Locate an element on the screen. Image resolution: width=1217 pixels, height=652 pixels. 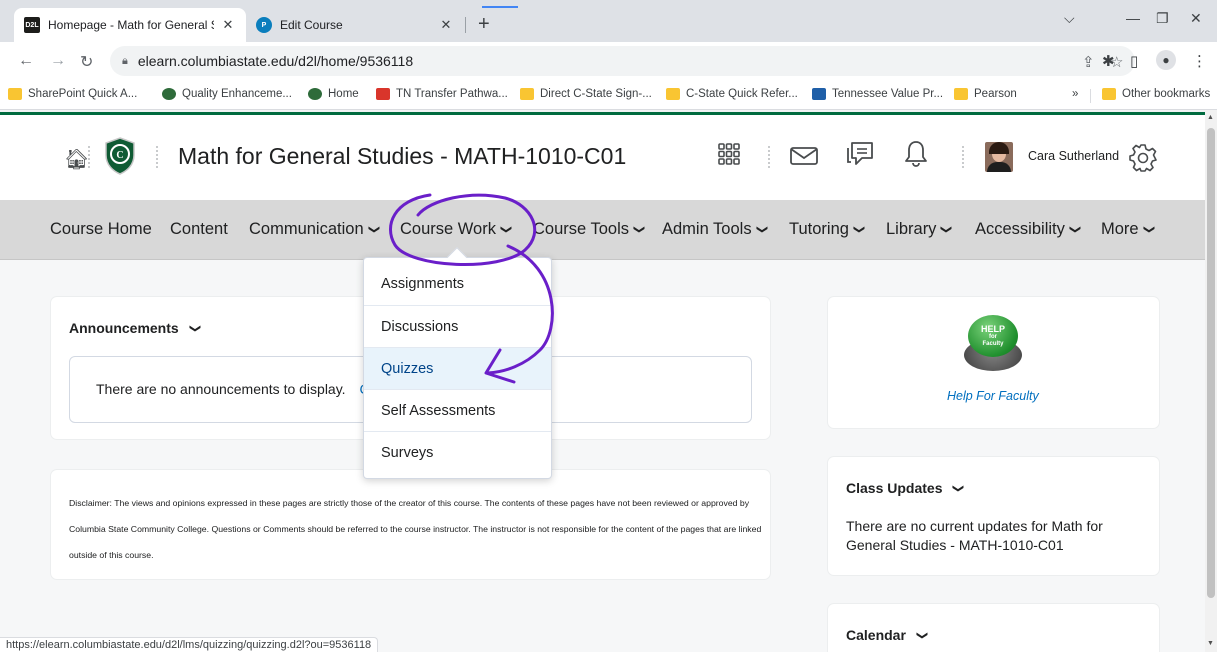
new-tab-button: + is located at coordinates (484, 24).